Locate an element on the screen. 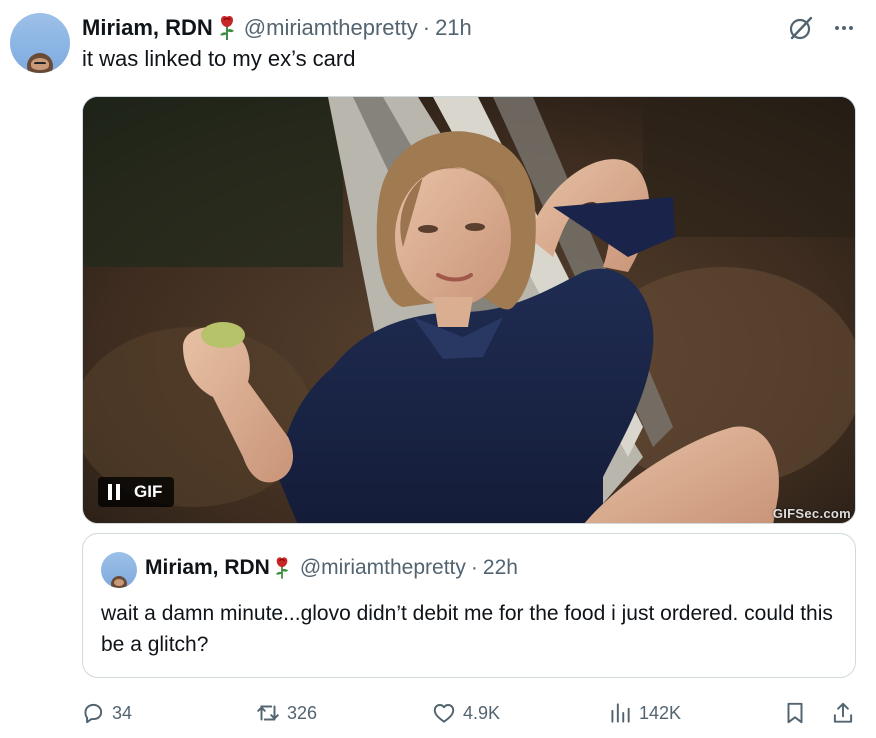 The height and width of the screenshot is (738, 876). author-display-name: Miriam, RDN is located at coordinates (147, 28).